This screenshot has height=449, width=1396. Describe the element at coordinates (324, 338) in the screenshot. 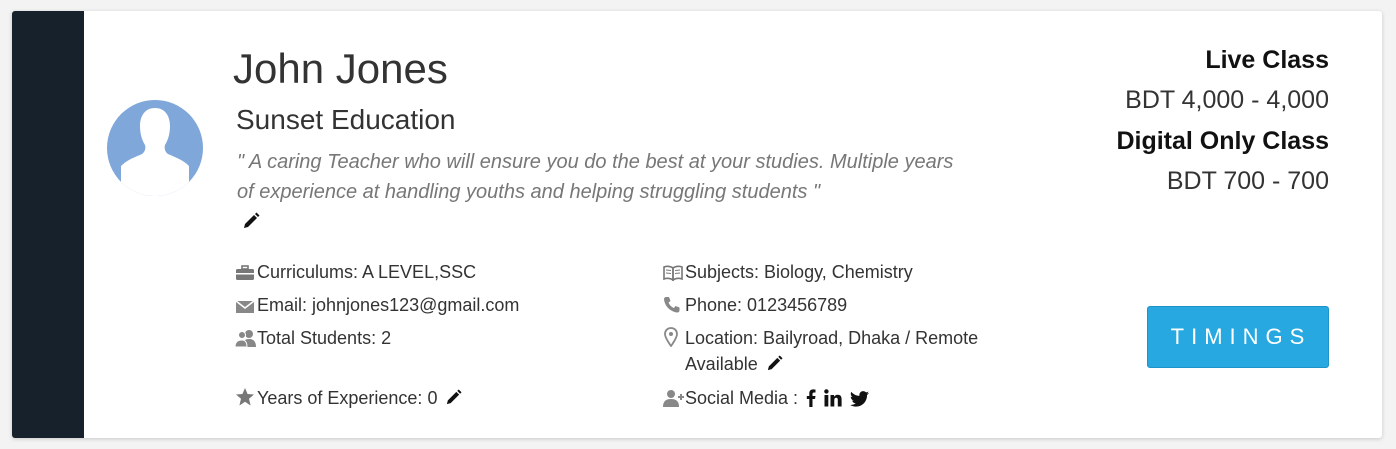

I see `total-students-text: Total Students: 2` at that location.